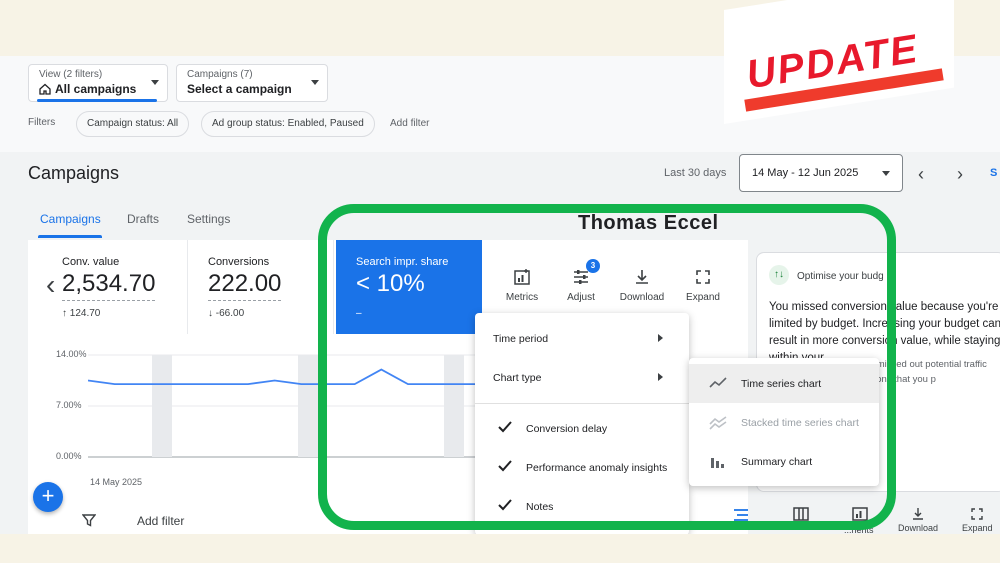  Describe the element at coordinates (245, 285) in the screenshot. I see `metric-value: 222.00` at that location.